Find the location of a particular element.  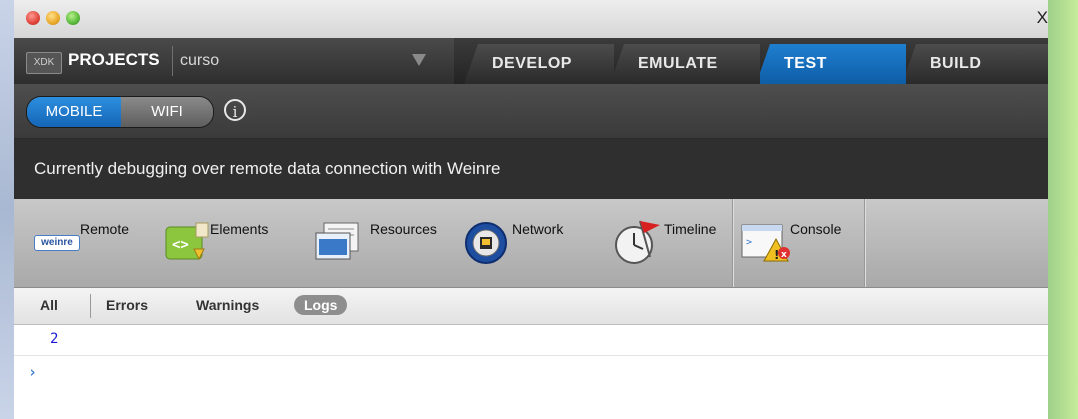

xdk-logo-icon: XDK is located at coordinates (44, 63).